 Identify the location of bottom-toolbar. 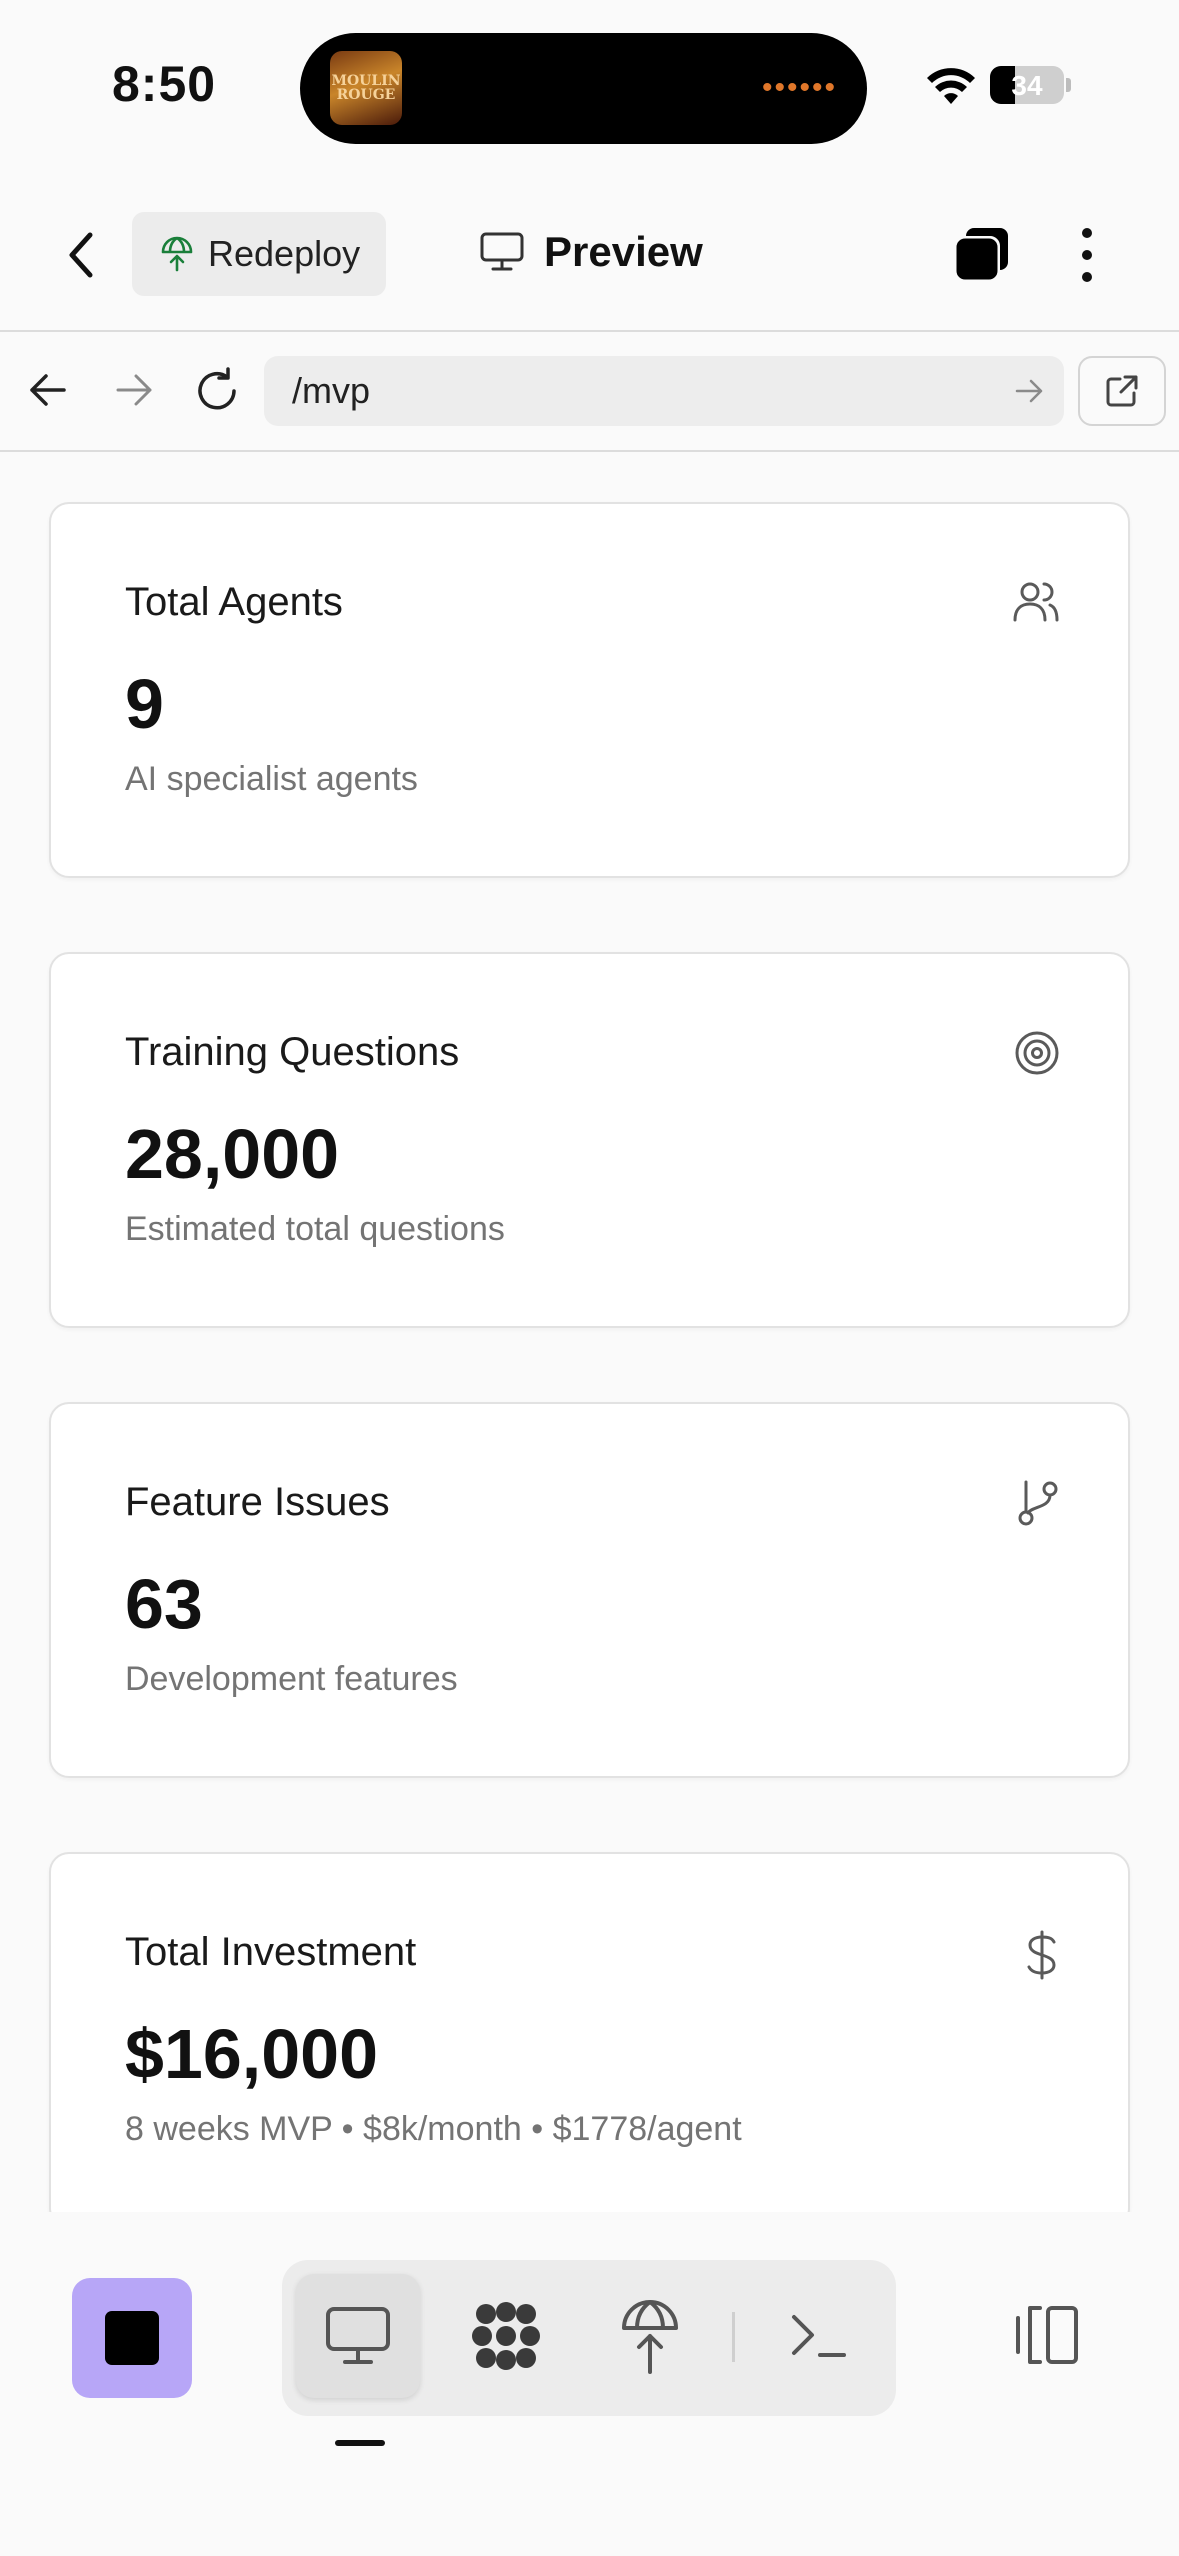
(589, 2384).